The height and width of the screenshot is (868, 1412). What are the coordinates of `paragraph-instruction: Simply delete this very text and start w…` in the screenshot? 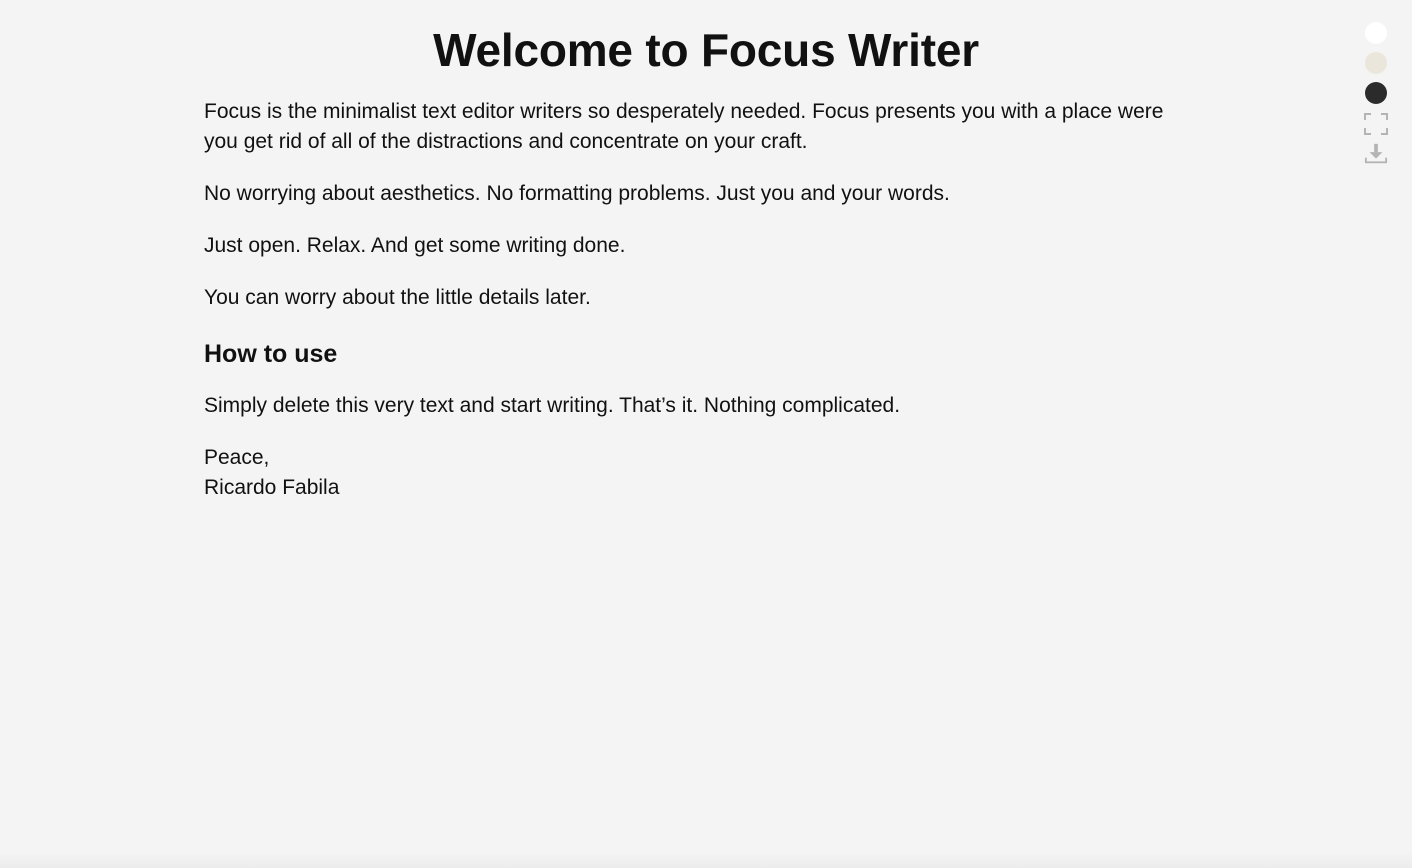 It's located at (552, 405).